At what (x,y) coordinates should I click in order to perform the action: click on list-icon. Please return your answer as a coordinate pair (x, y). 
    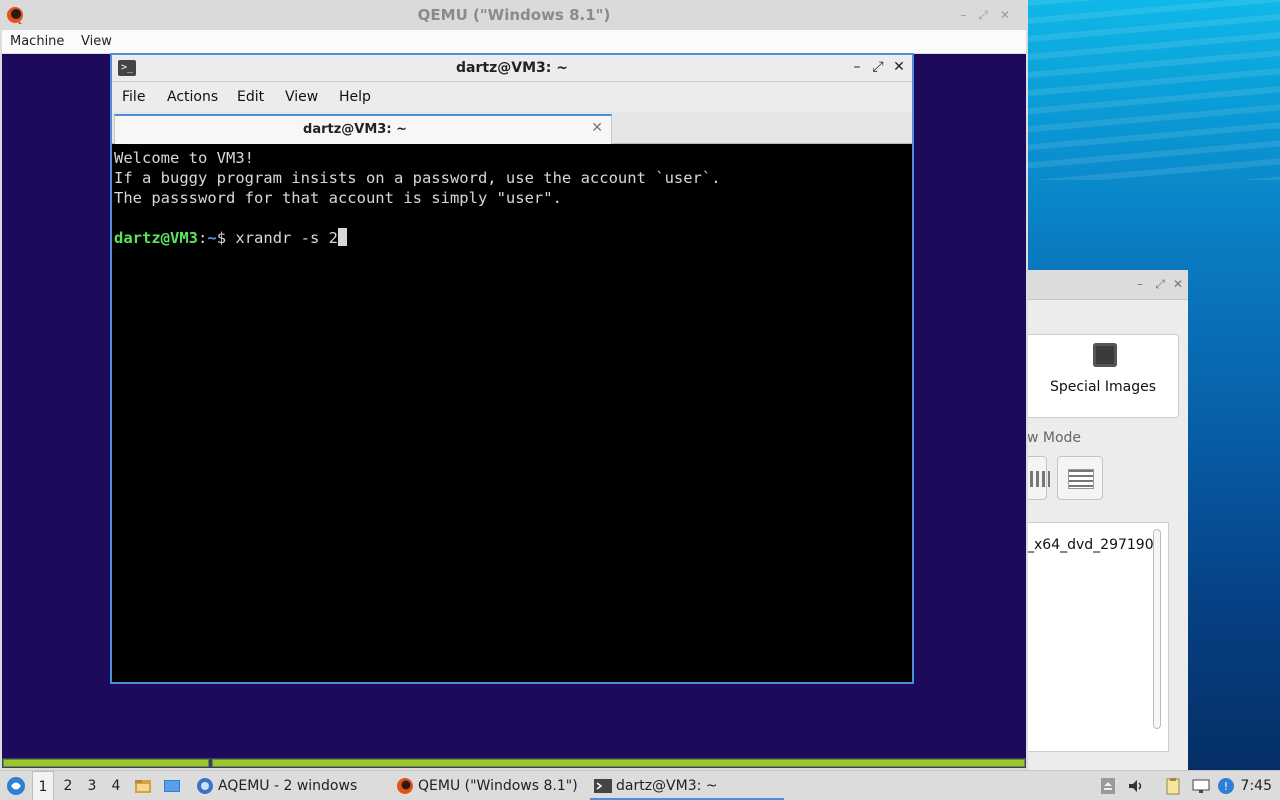
    Looking at the image, I should click on (1081, 479).